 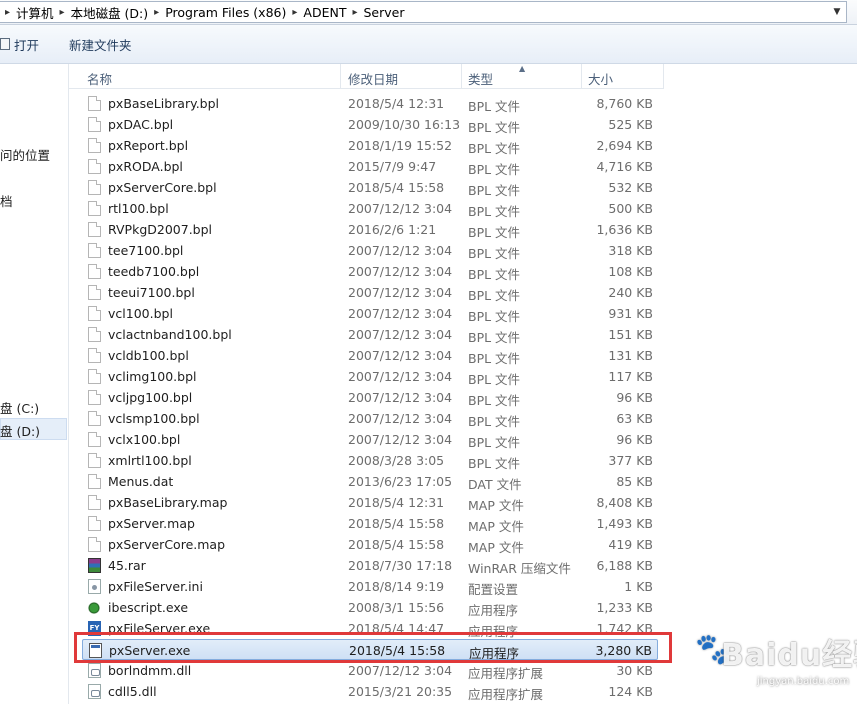 I want to click on rar-icon, so click(x=94, y=565).